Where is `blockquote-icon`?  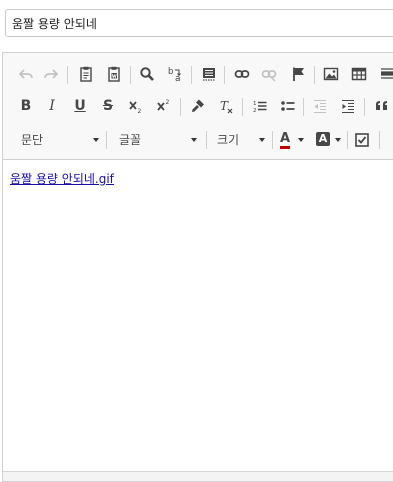 blockquote-icon is located at coordinates (381, 106).